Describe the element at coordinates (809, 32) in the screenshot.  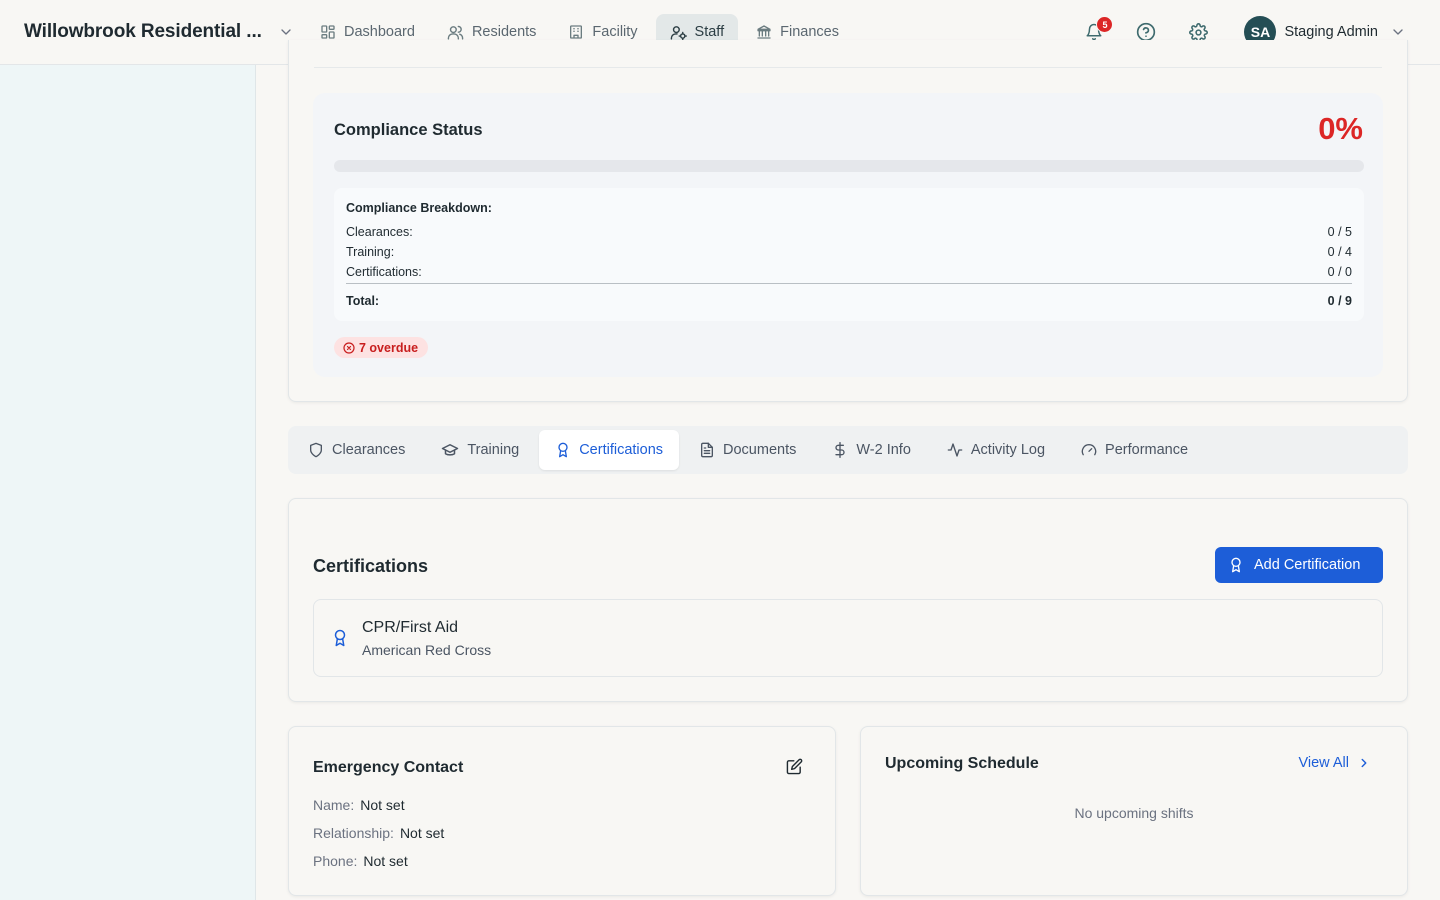
I see `nav-label: Finances` at that location.